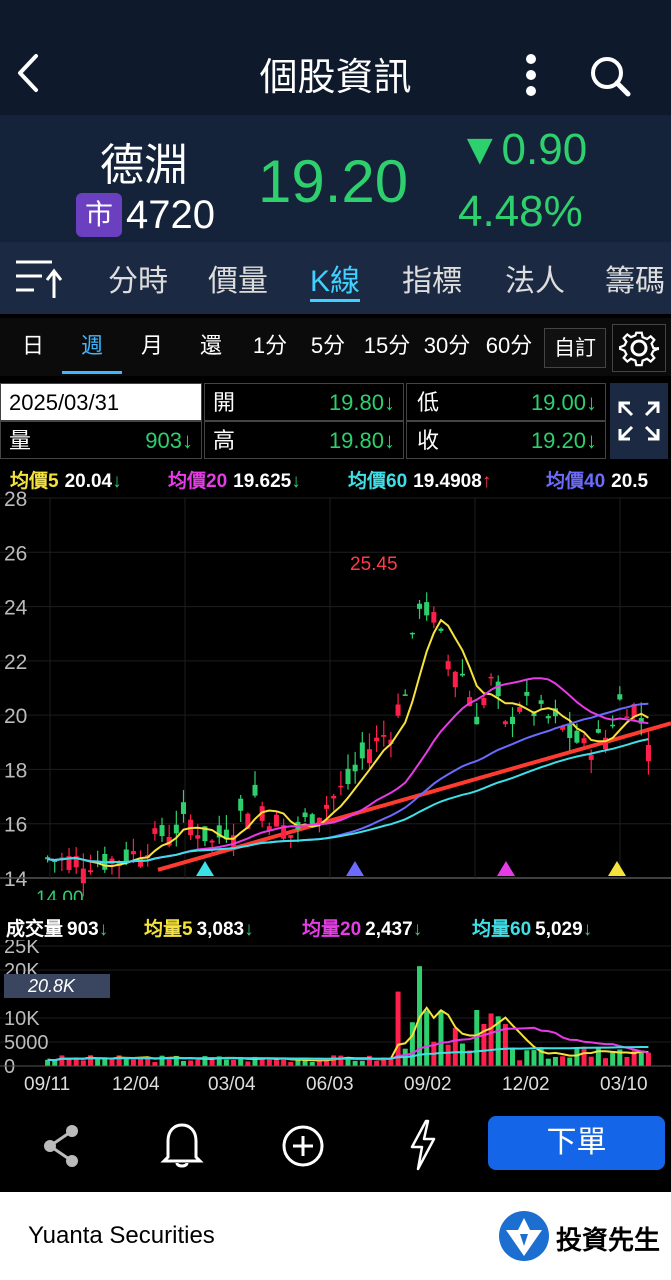 This screenshot has height=1280, width=671. What do you see at coordinates (387, 346) in the screenshot?
I see `period-tab: 15分` at bounding box center [387, 346].